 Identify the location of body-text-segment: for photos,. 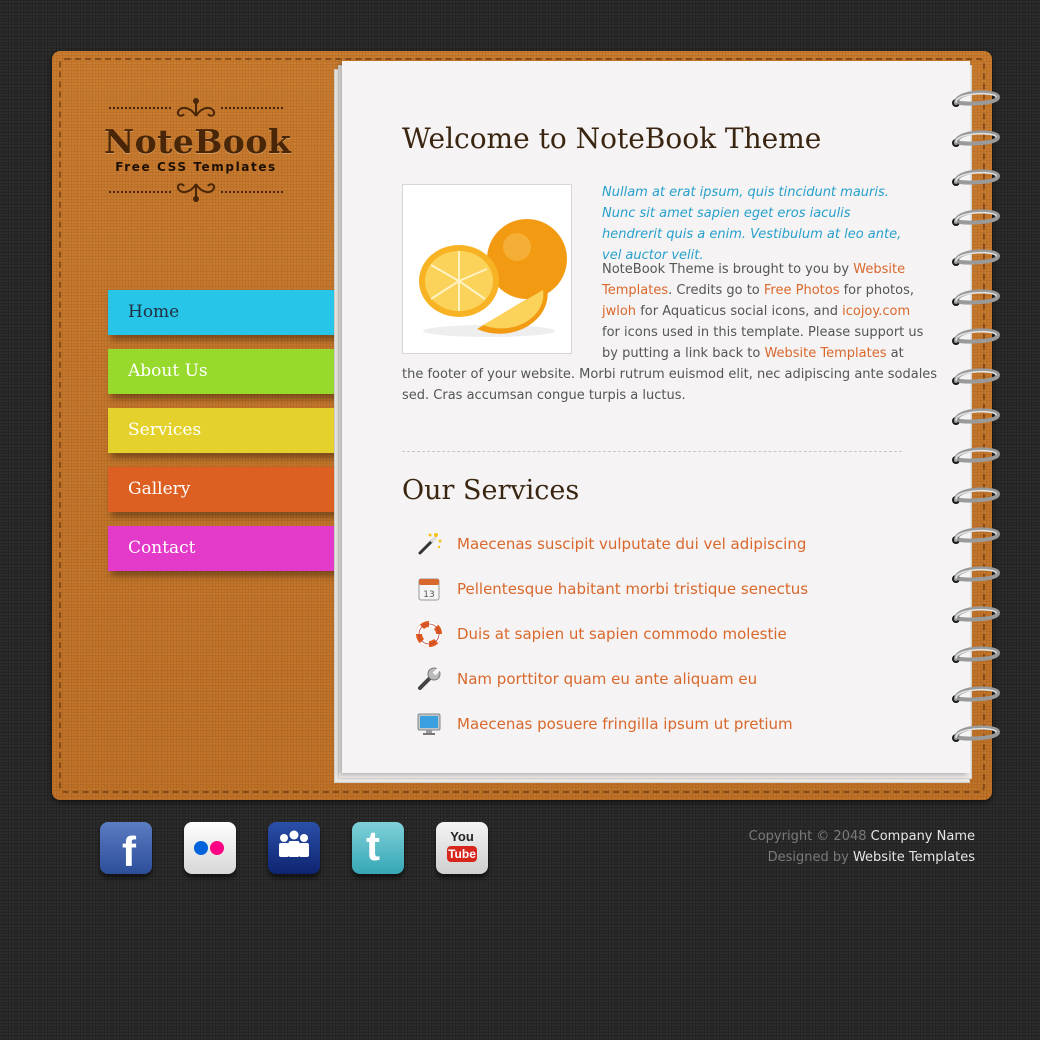
(877, 290).